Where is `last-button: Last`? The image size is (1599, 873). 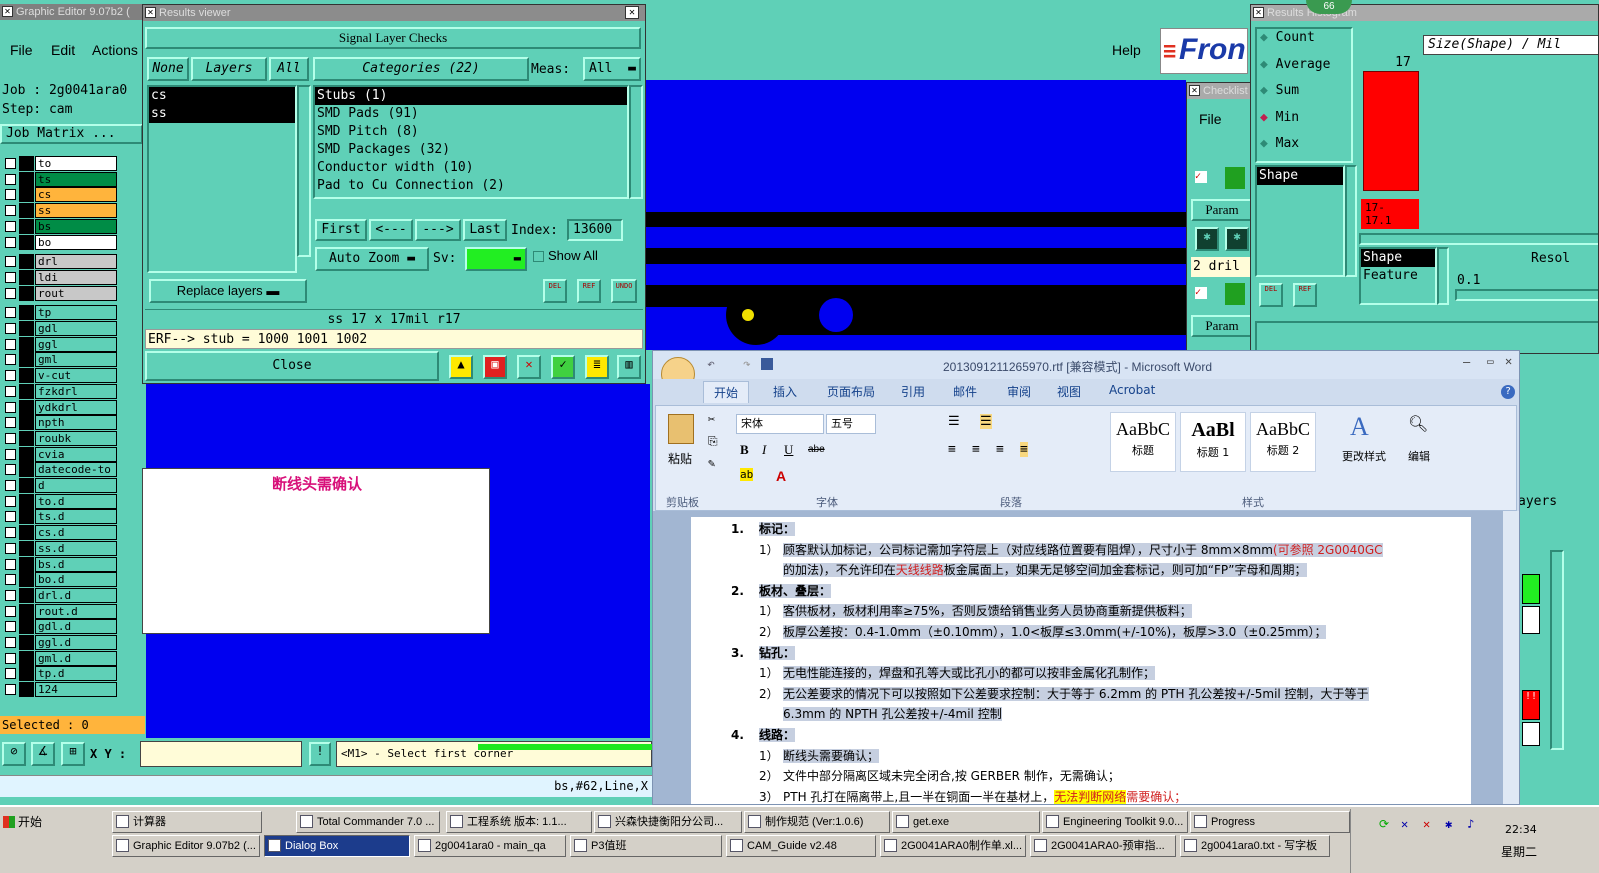
last-button: Last is located at coordinates (485, 230).